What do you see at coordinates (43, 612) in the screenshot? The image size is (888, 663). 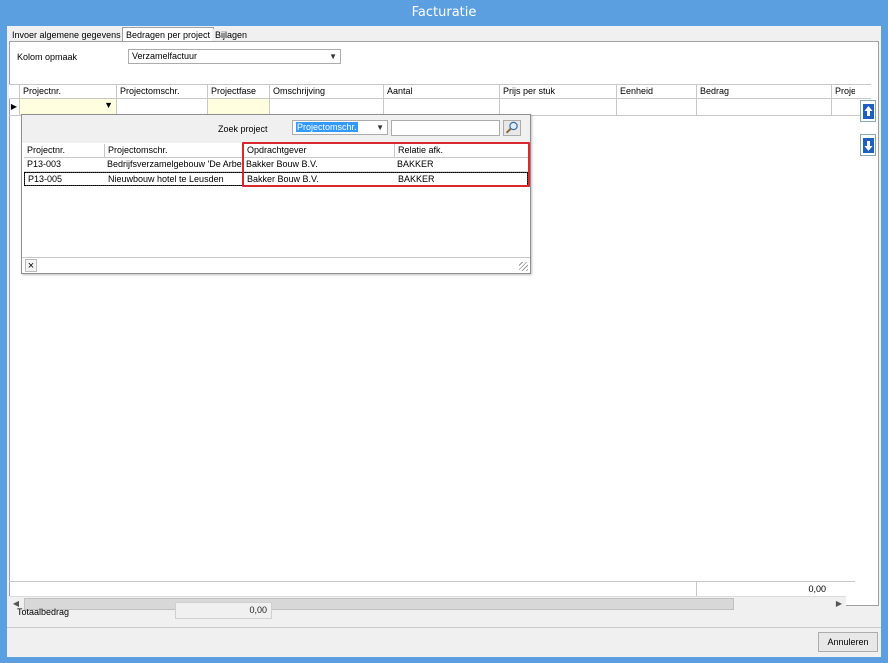 I see `totaalbedrag-label: Totaalbedrag` at bounding box center [43, 612].